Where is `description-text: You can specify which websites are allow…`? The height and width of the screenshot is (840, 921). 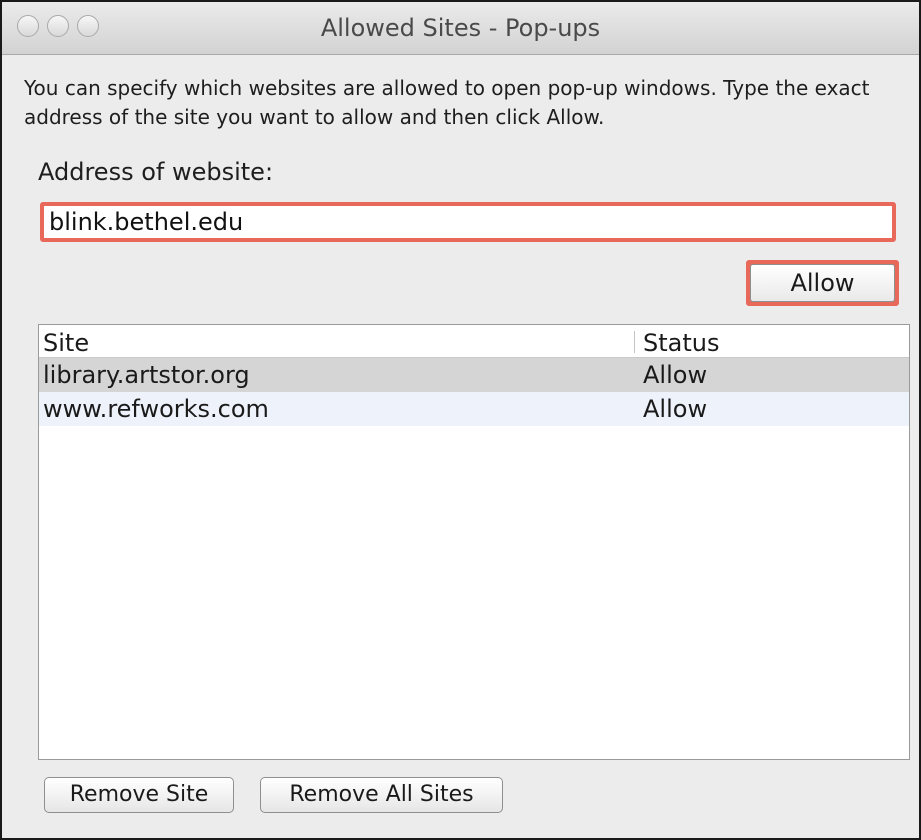
description-text: You can specify which websites are allow… is located at coordinates (447, 102).